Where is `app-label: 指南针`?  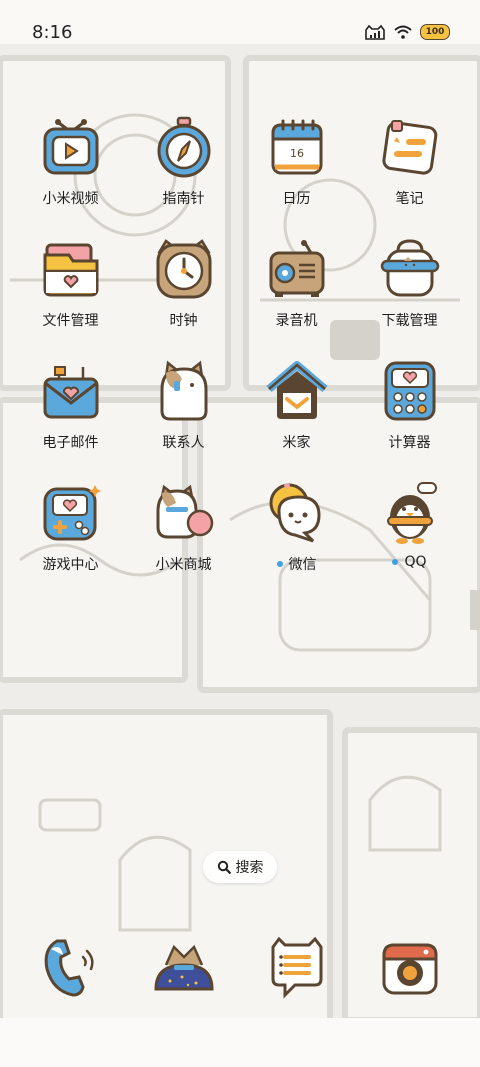 app-label: 指南针 is located at coordinates (183, 199).